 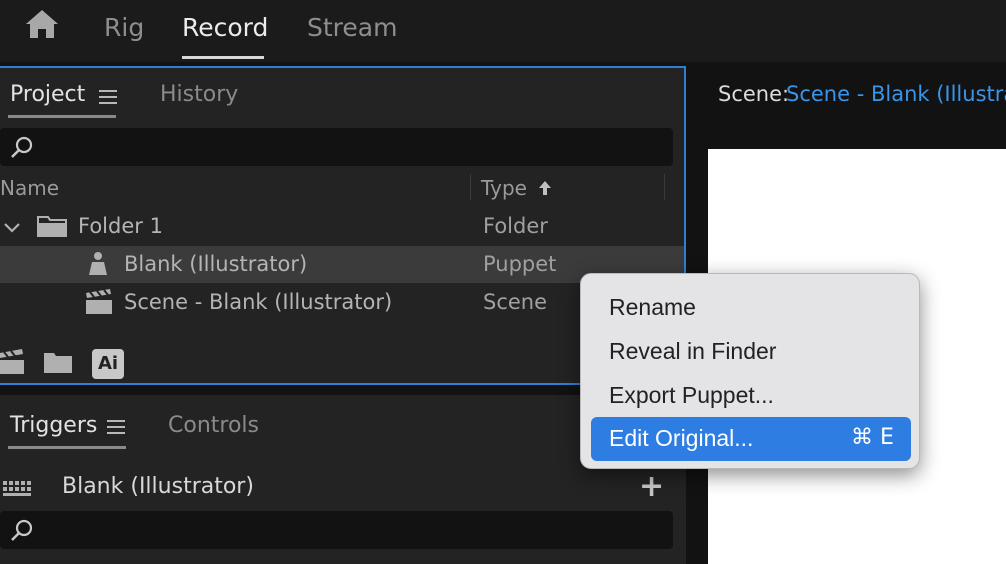 What do you see at coordinates (47, 94) in the screenshot?
I see `tab-project: Project` at bounding box center [47, 94].